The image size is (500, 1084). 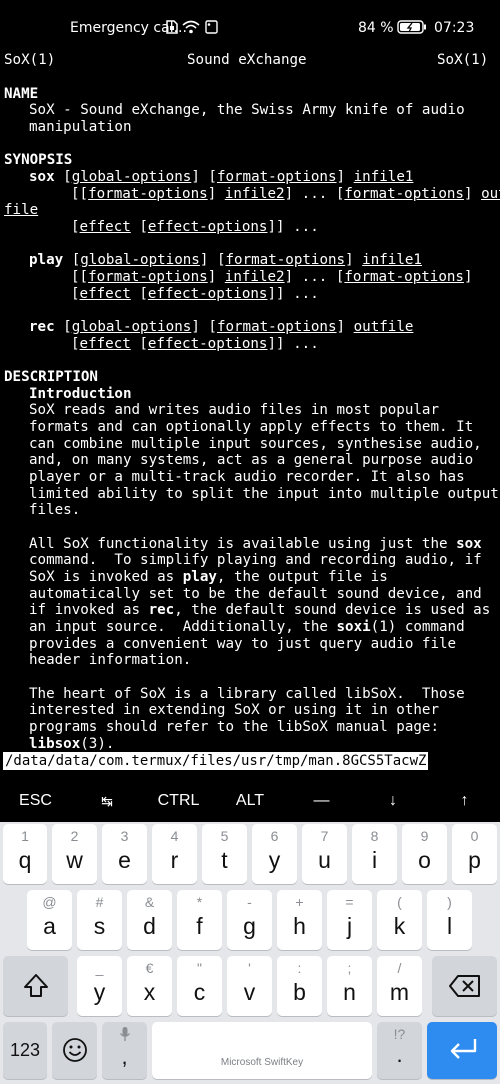 I want to click on description-text: if invoked as, so click(x=89, y=610).